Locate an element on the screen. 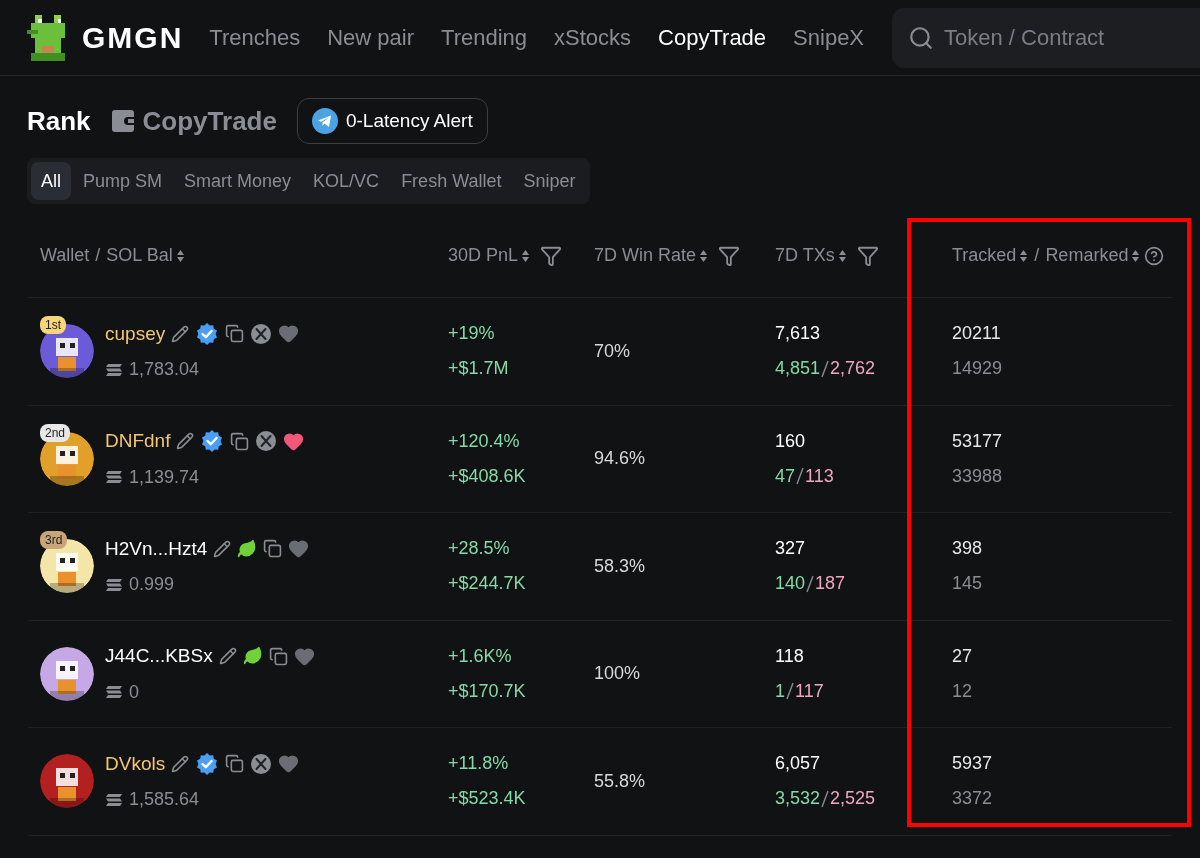 The height and width of the screenshot is (858, 1200). tx-count: 7,613 is located at coordinates (798, 334).